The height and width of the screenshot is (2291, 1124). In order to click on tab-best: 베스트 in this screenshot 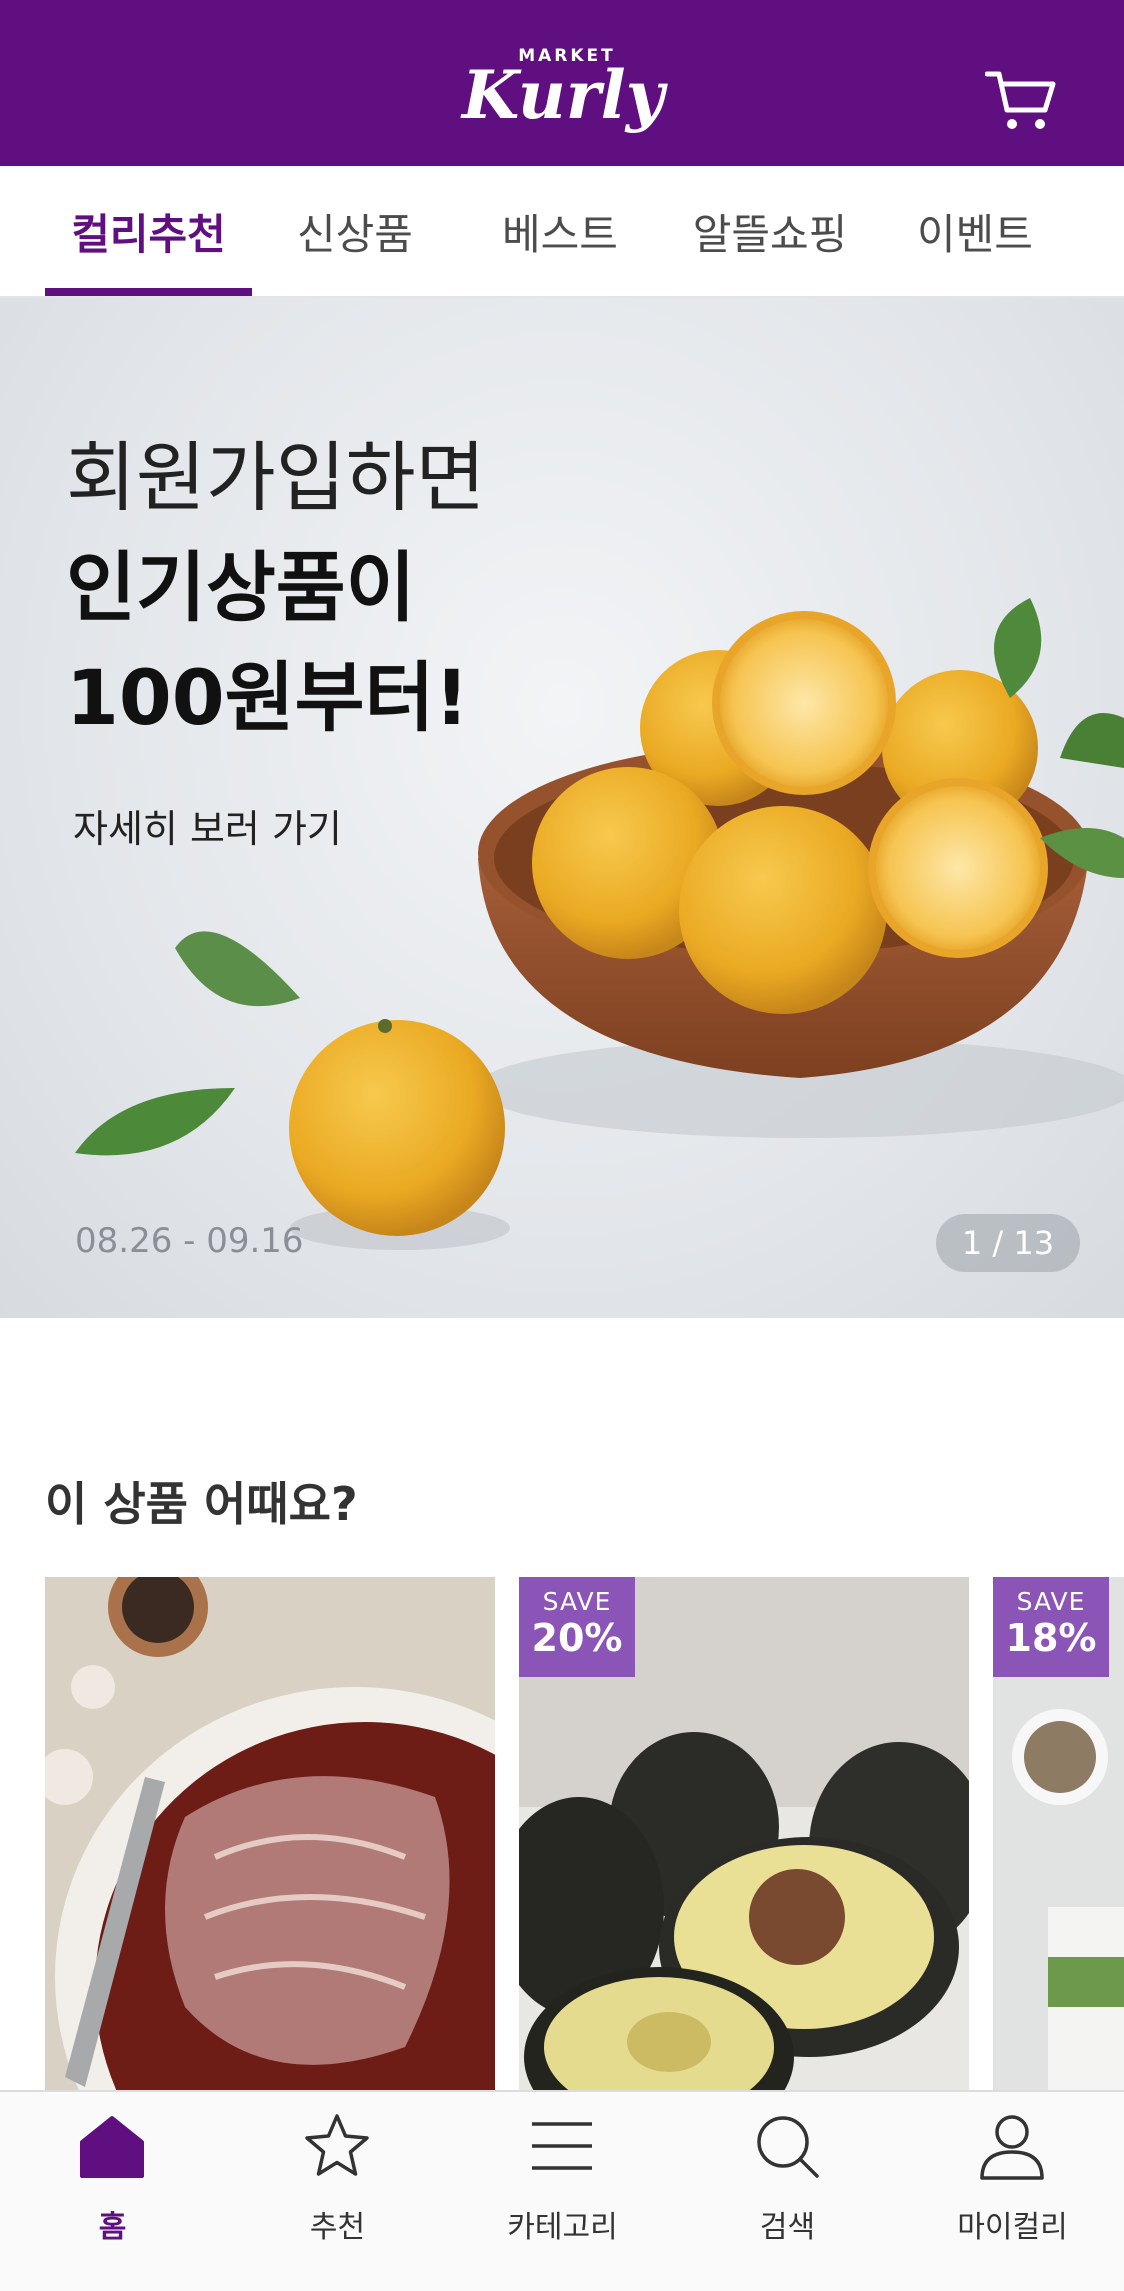, I will do `click(560, 231)`.